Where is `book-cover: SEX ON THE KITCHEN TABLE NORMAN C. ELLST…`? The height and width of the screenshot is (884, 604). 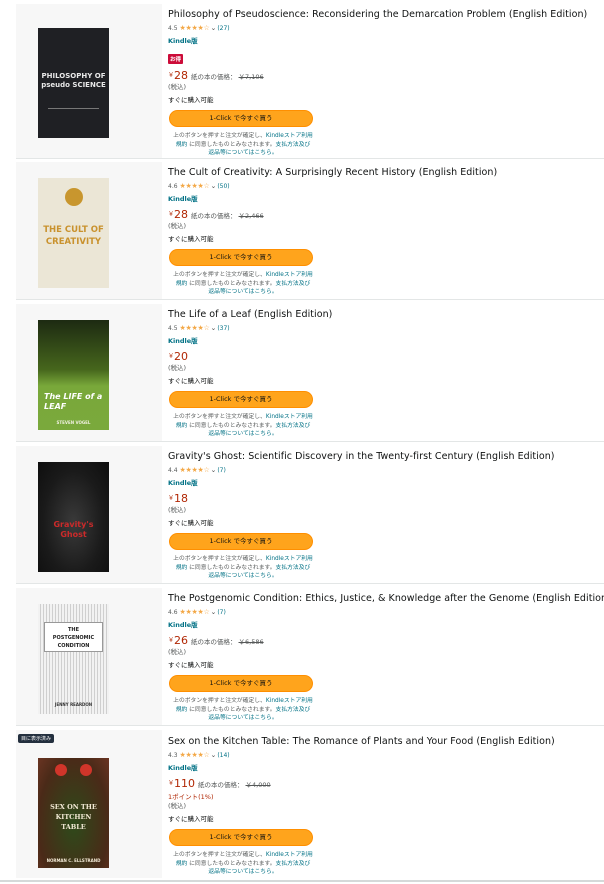
book-cover: SEX ON THE KITCHEN TABLE NORMAN C. ELLST… is located at coordinates (73, 813).